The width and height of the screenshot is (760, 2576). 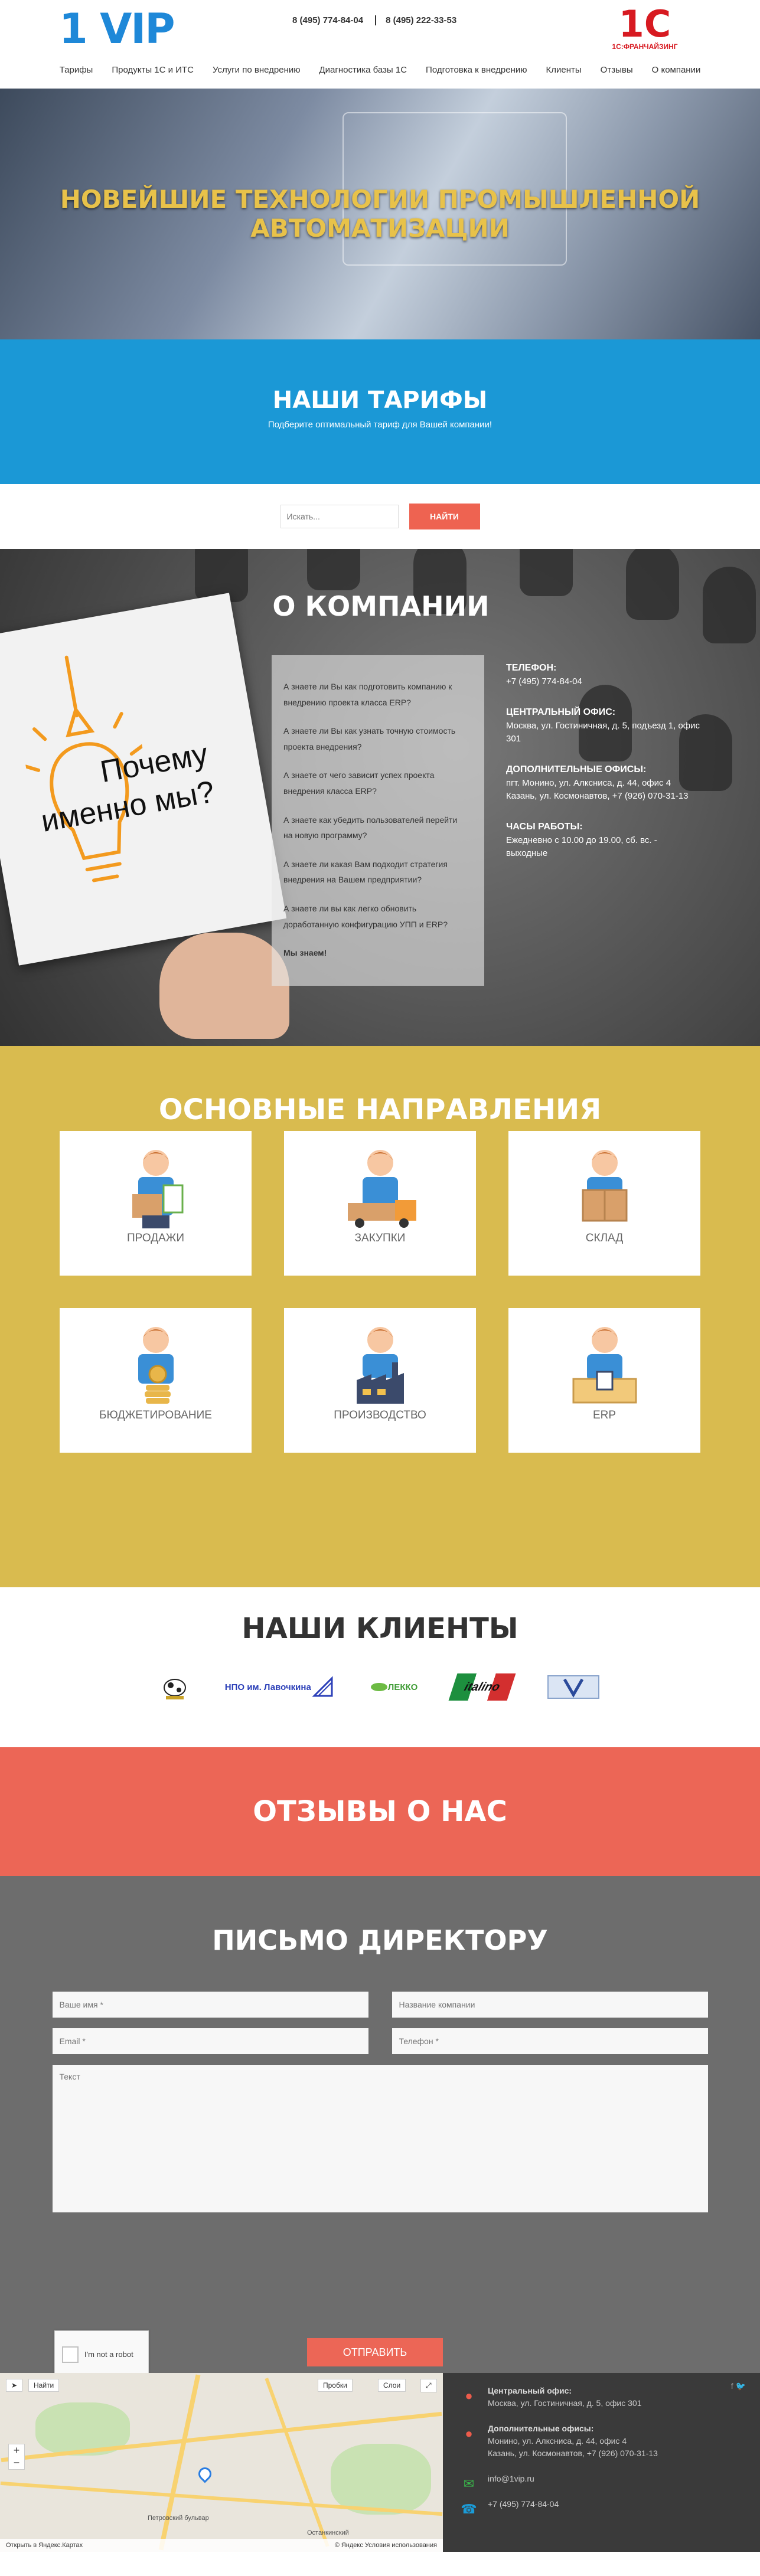 I want to click on map-find-button: Найти, so click(x=44, y=2385).